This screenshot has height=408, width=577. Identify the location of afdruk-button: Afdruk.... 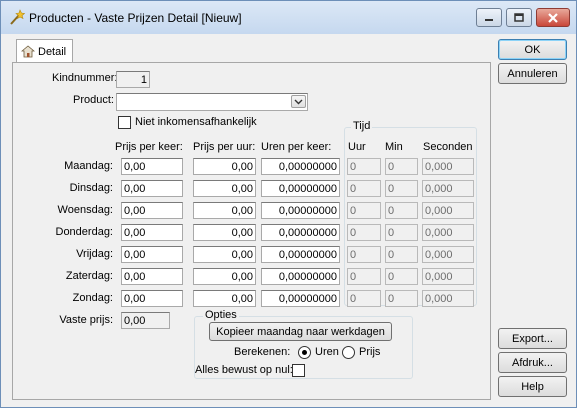
(532, 362).